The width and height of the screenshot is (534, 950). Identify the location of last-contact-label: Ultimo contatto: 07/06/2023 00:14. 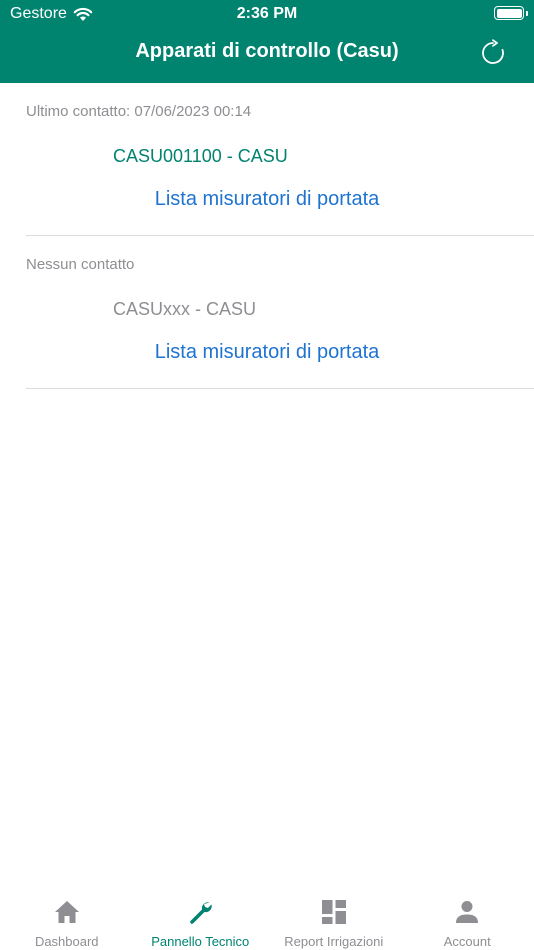
(139, 111).